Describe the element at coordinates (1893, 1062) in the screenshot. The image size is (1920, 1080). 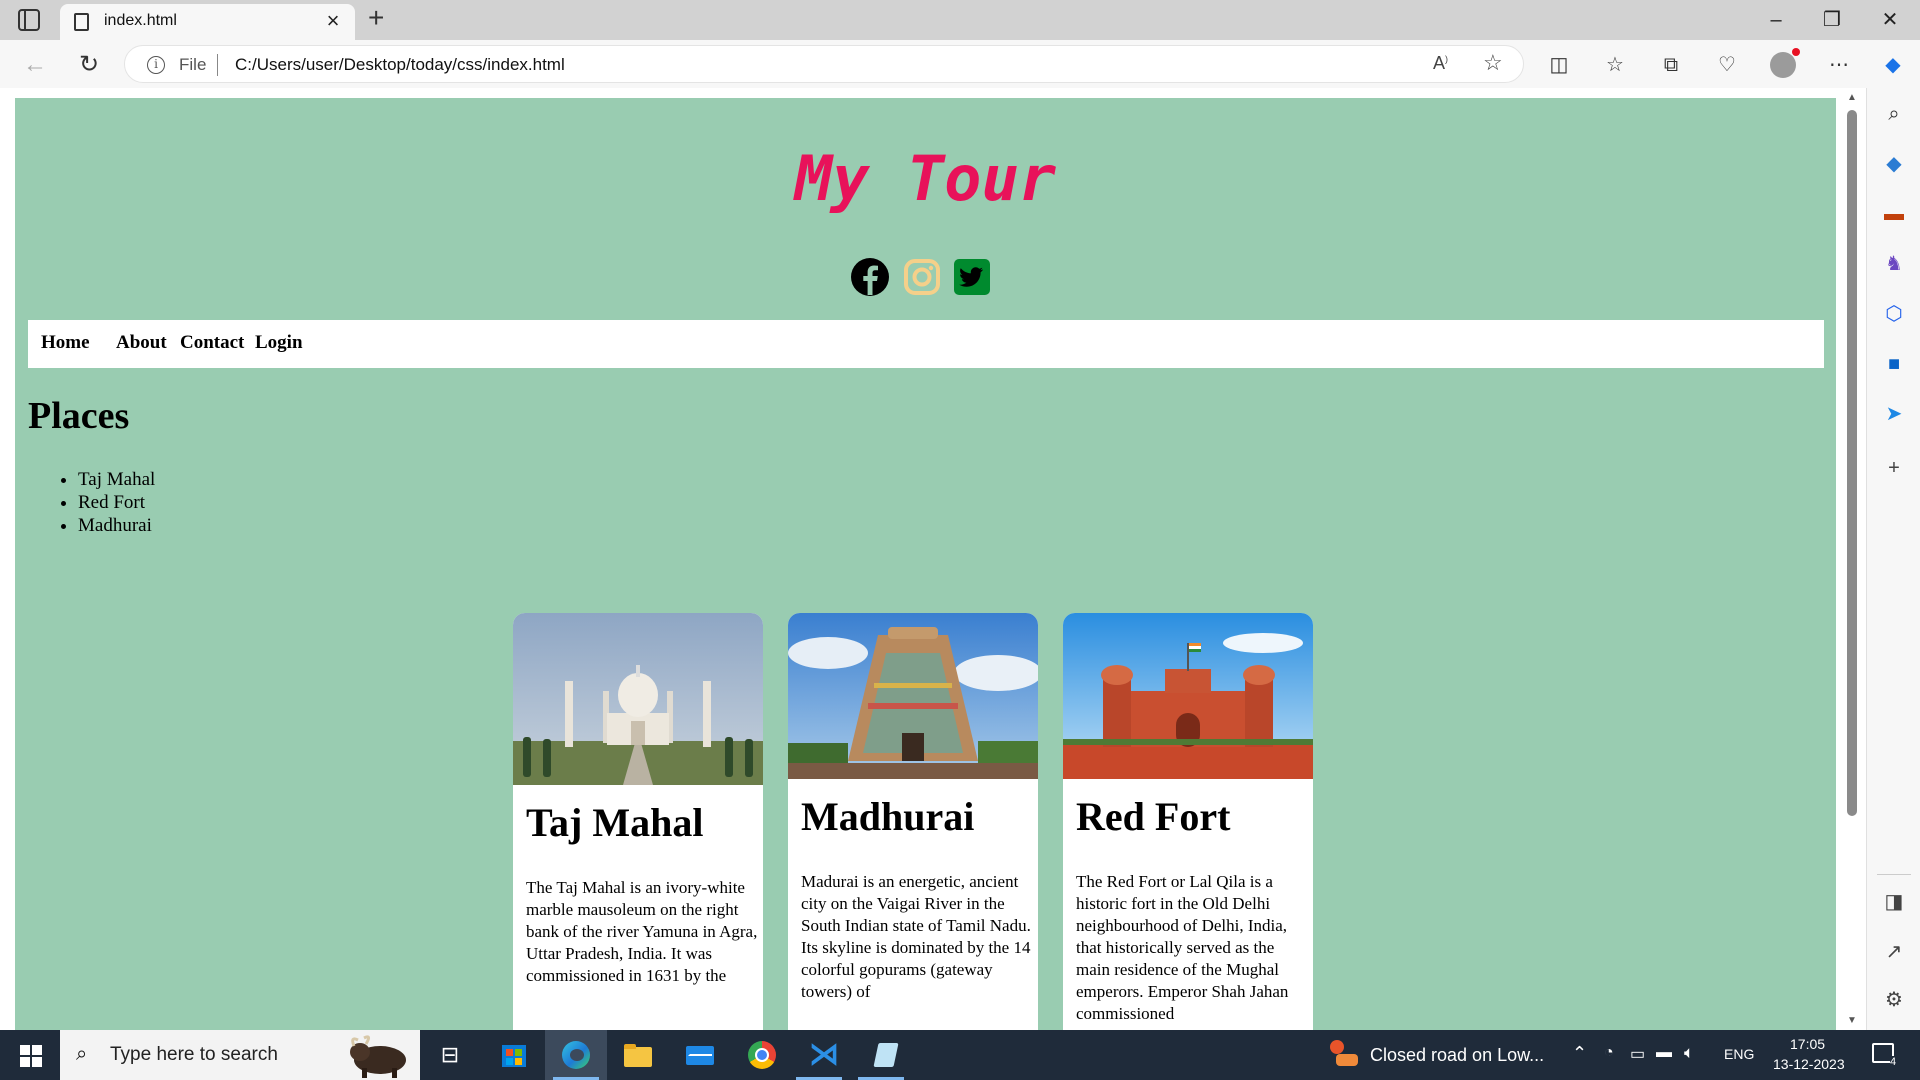
I see `notification-count: 4` at that location.